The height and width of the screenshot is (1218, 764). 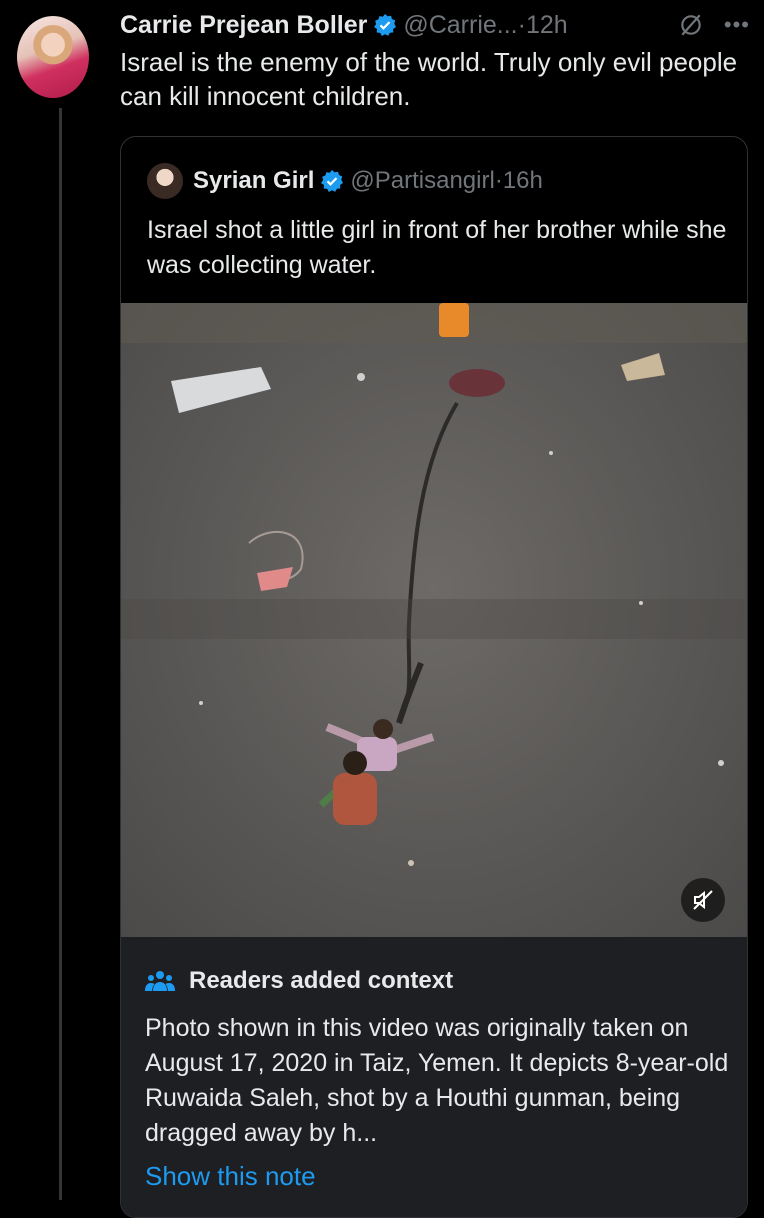 I want to click on thread-line, so click(x=60, y=654).